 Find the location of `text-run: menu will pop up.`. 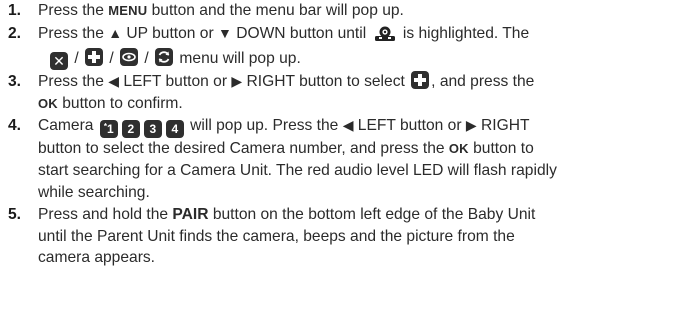

text-run: menu will pop up. is located at coordinates (238, 59).